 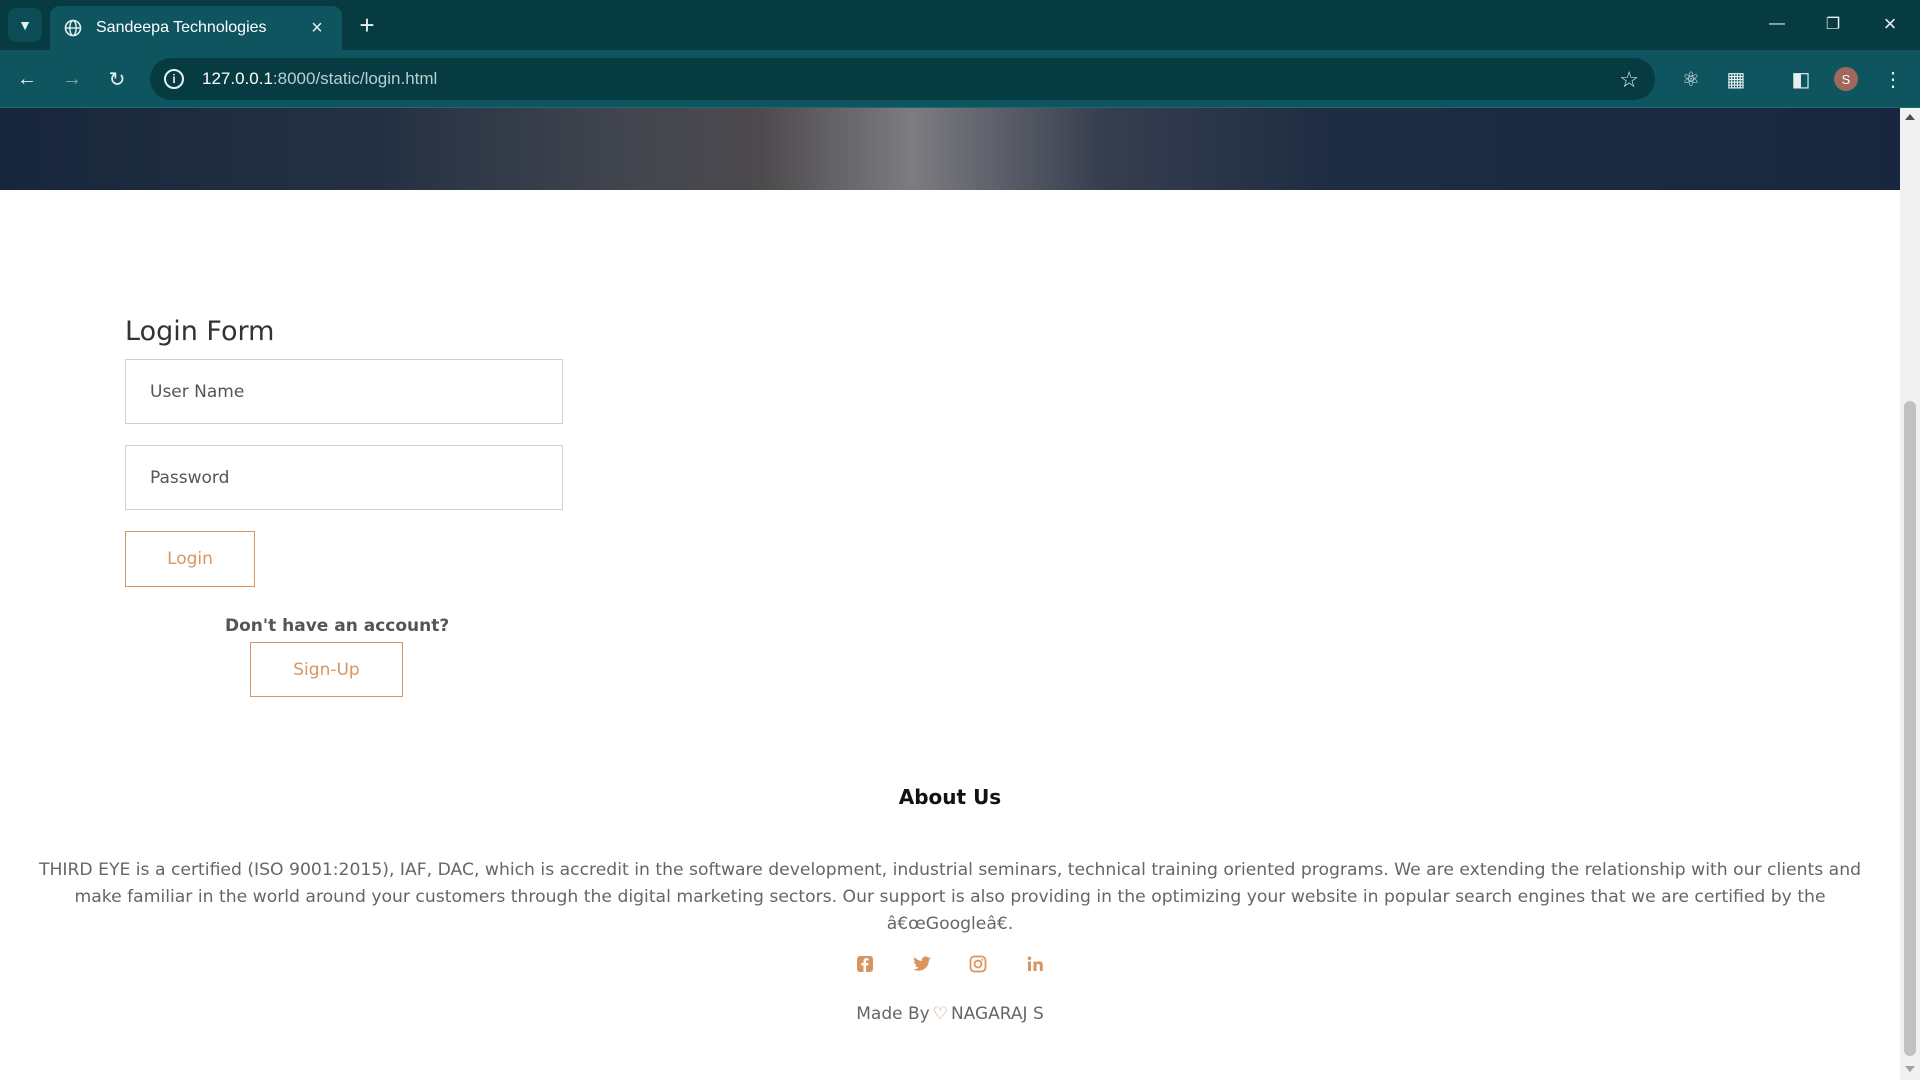 I want to click on tab-search-button: ▼, so click(x=25, y=25).